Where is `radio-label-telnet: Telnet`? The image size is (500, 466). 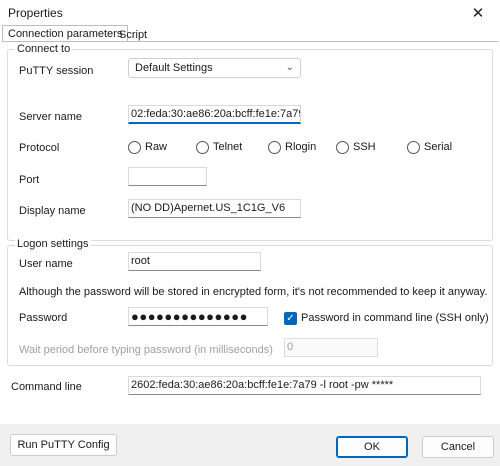 radio-label-telnet: Telnet is located at coordinates (228, 147).